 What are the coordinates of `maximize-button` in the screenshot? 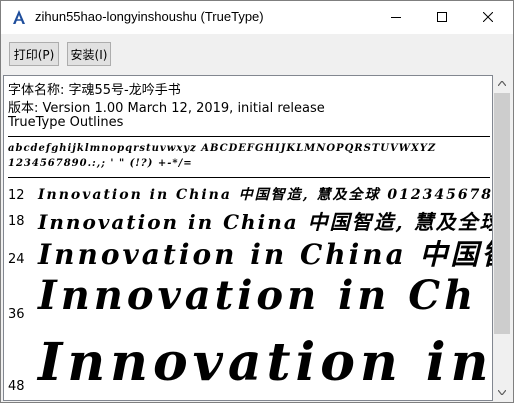 It's located at (442, 17).